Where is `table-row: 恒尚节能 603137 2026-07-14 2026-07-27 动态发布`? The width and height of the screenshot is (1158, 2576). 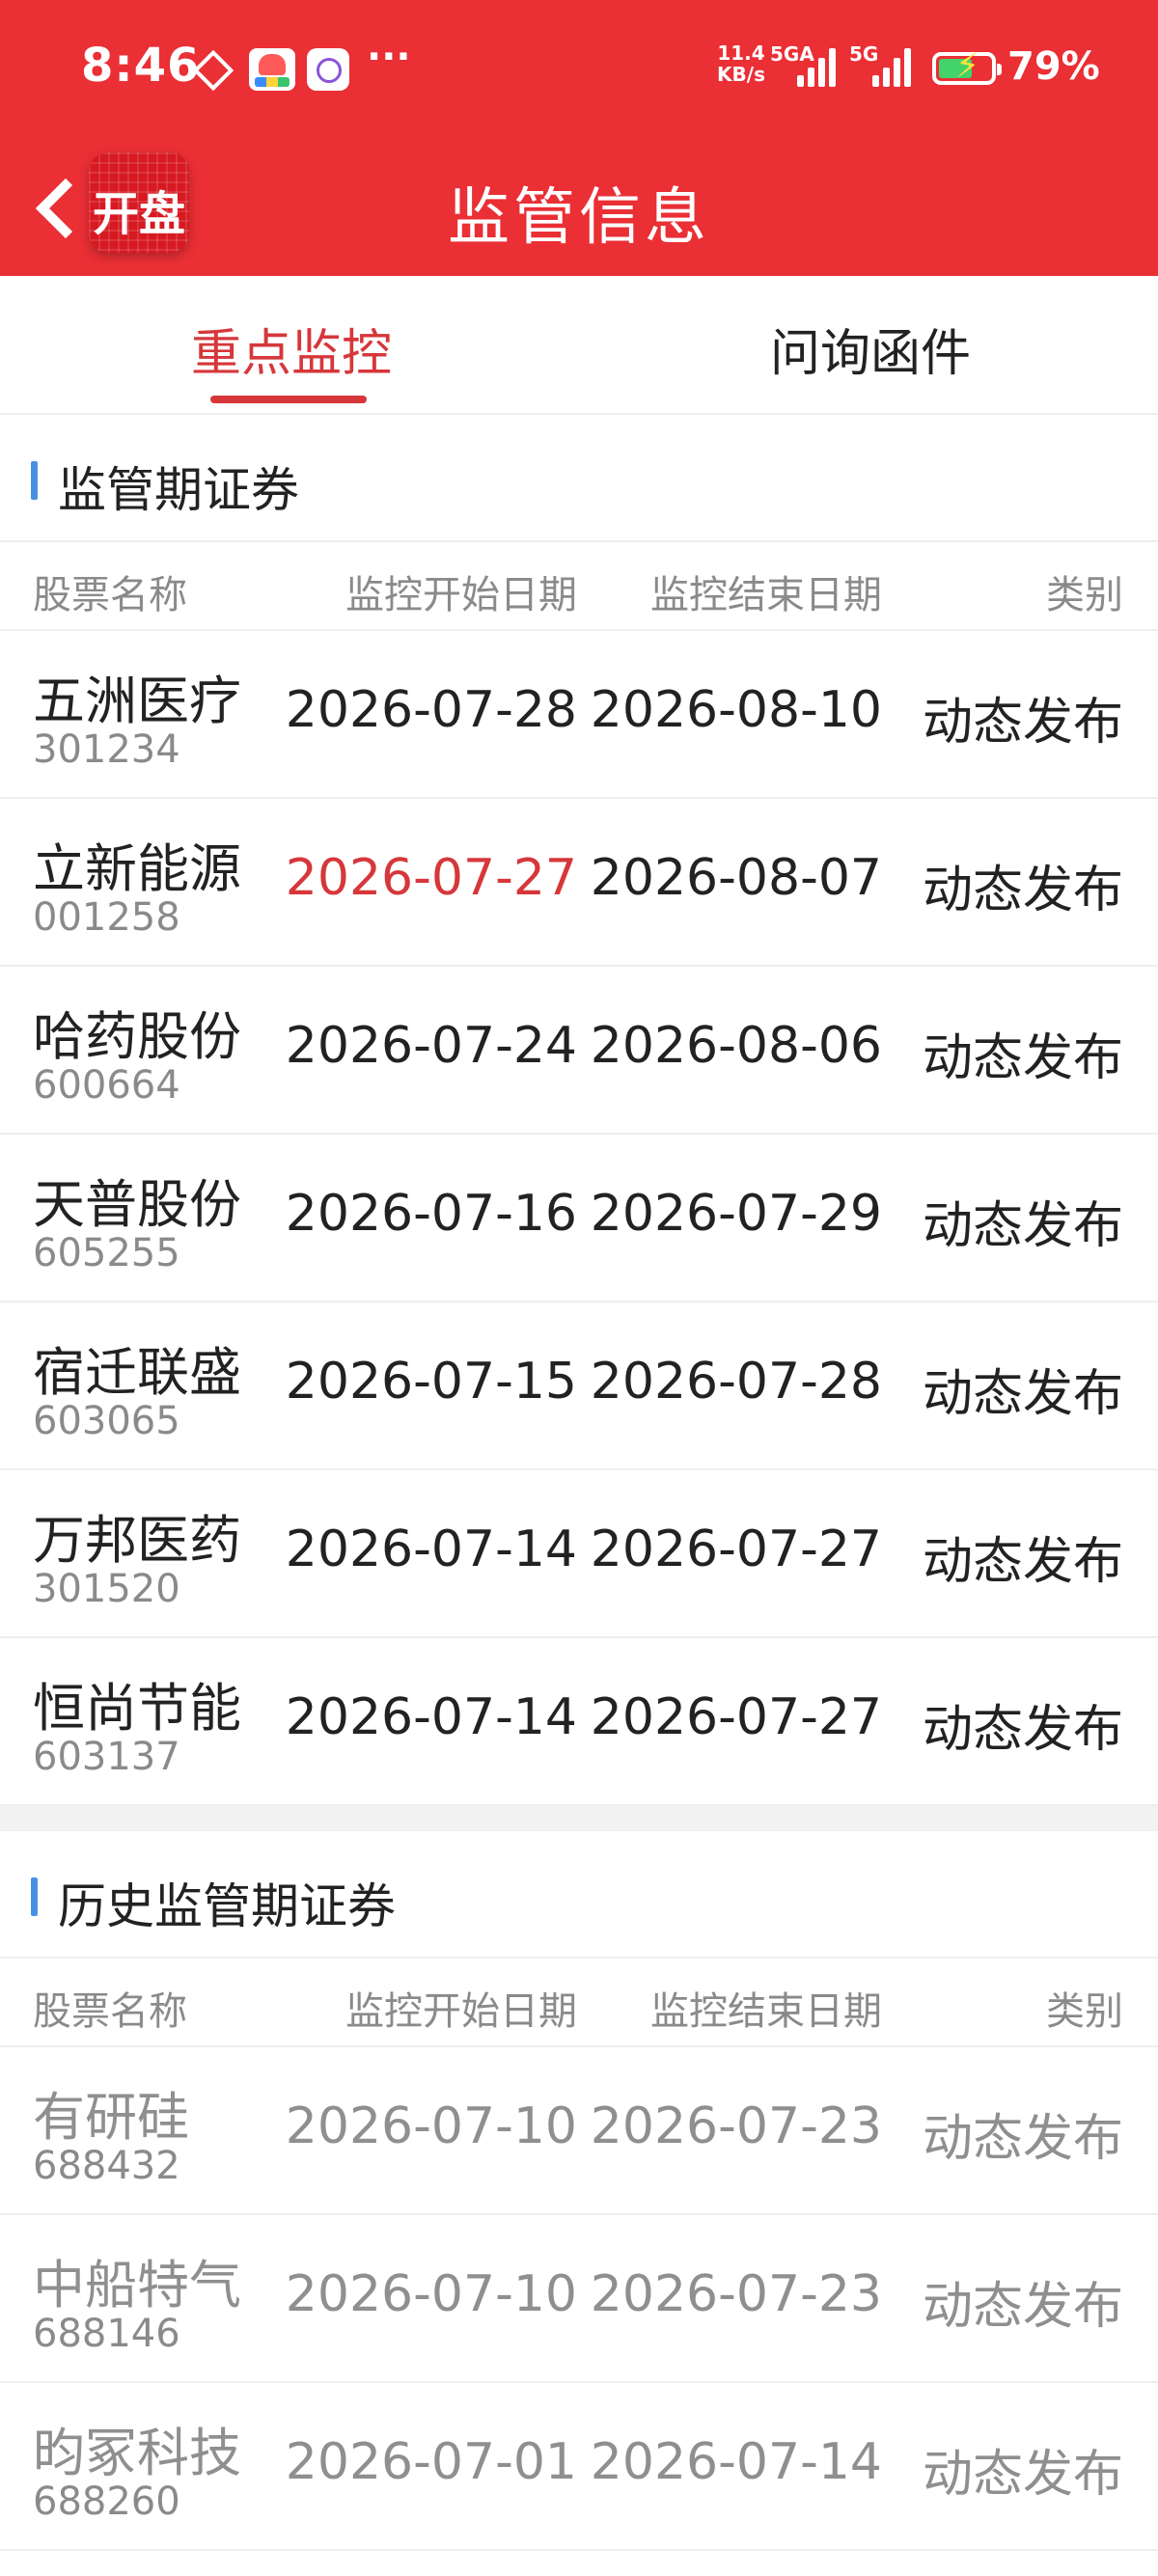
table-row: 恒尚节能 603137 2026-07-14 2026-07-27 动态发布 is located at coordinates (579, 1722).